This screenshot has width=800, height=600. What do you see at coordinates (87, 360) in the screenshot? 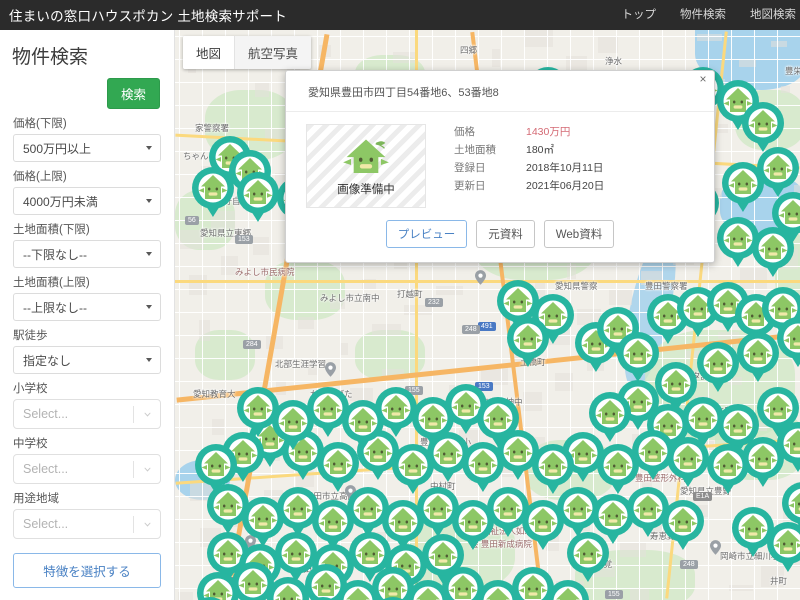
I see `select-station-walk: 指定なし` at bounding box center [87, 360].